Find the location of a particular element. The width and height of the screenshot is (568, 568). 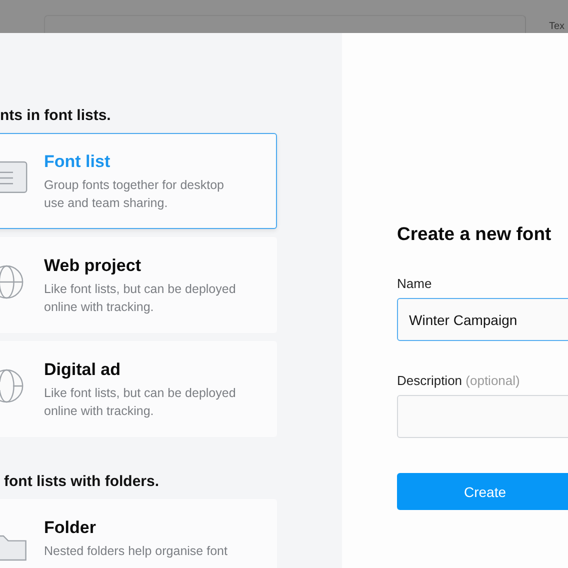

optional-hint: (optional) is located at coordinates (493, 380).